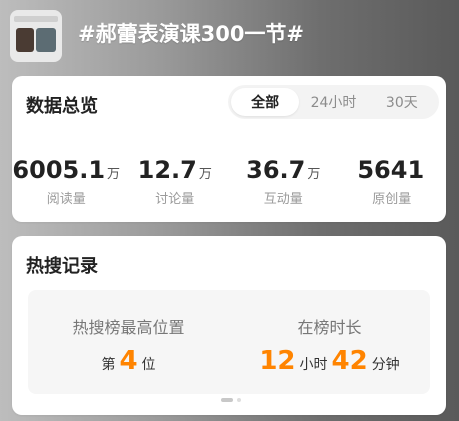  I want to click on duration-line: 12 小时 42 分钟, so click(329, 361).